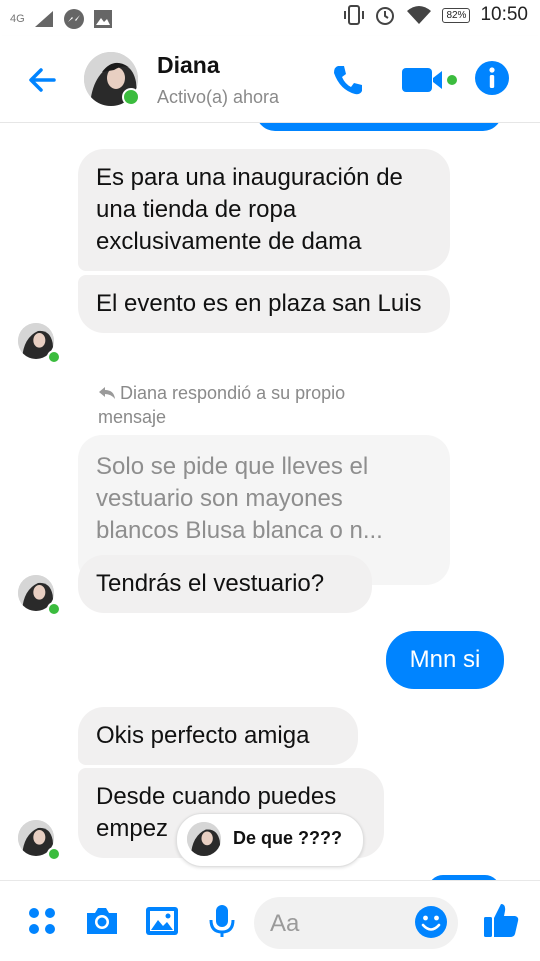  I want to click on incoming-message: Tendrás el vestuario?, so click(225, 584).